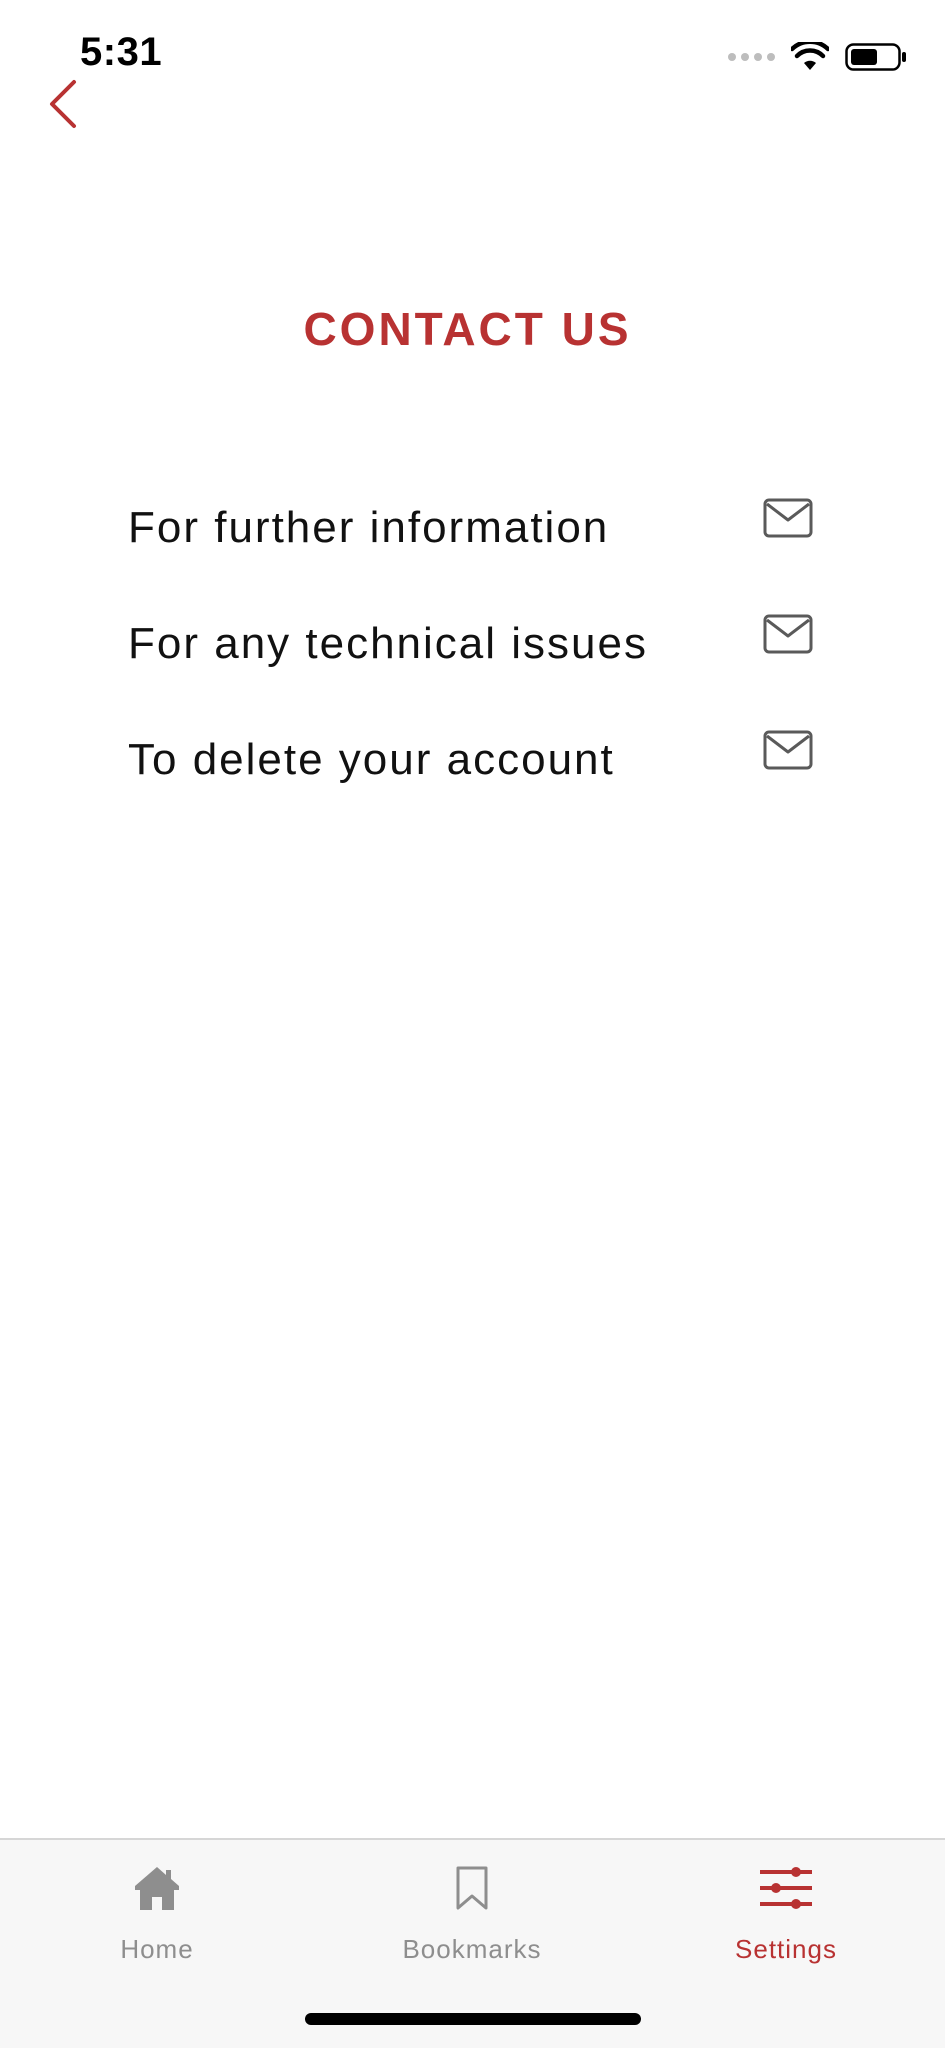  Describe the element at coordinates (369, 527) in the screenshot. I see `contact-label: For further information` at that location.